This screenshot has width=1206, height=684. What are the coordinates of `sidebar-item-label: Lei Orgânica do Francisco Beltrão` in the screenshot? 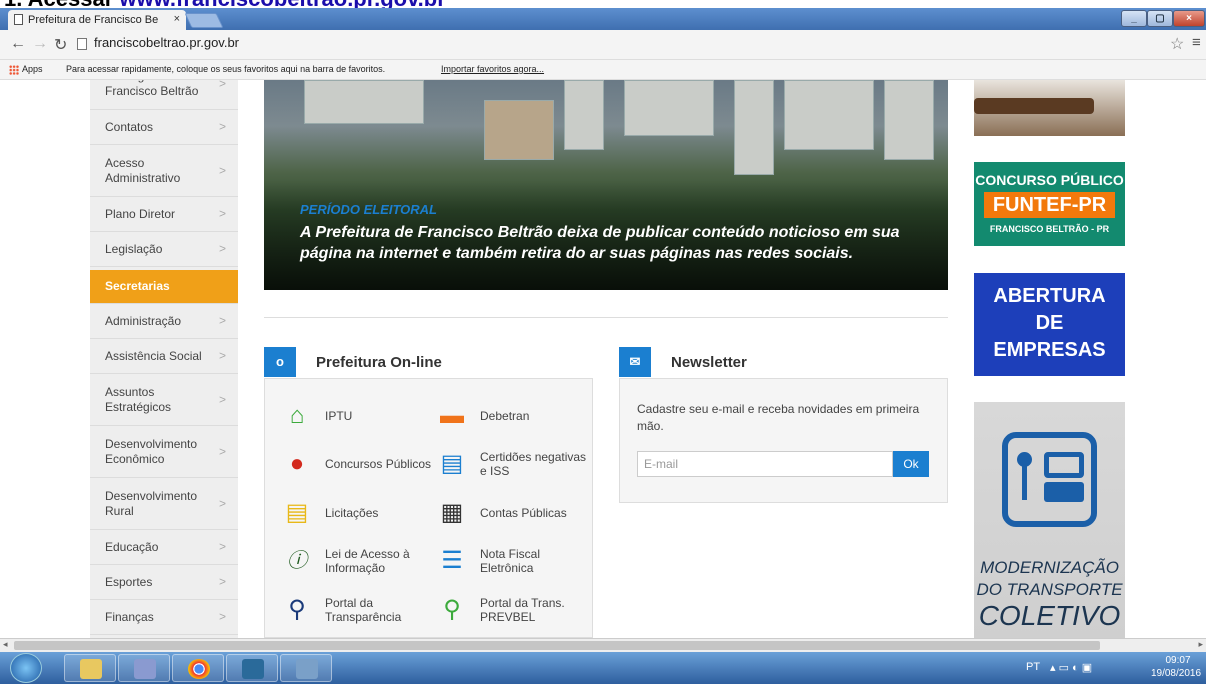 It's located at (152, 89).